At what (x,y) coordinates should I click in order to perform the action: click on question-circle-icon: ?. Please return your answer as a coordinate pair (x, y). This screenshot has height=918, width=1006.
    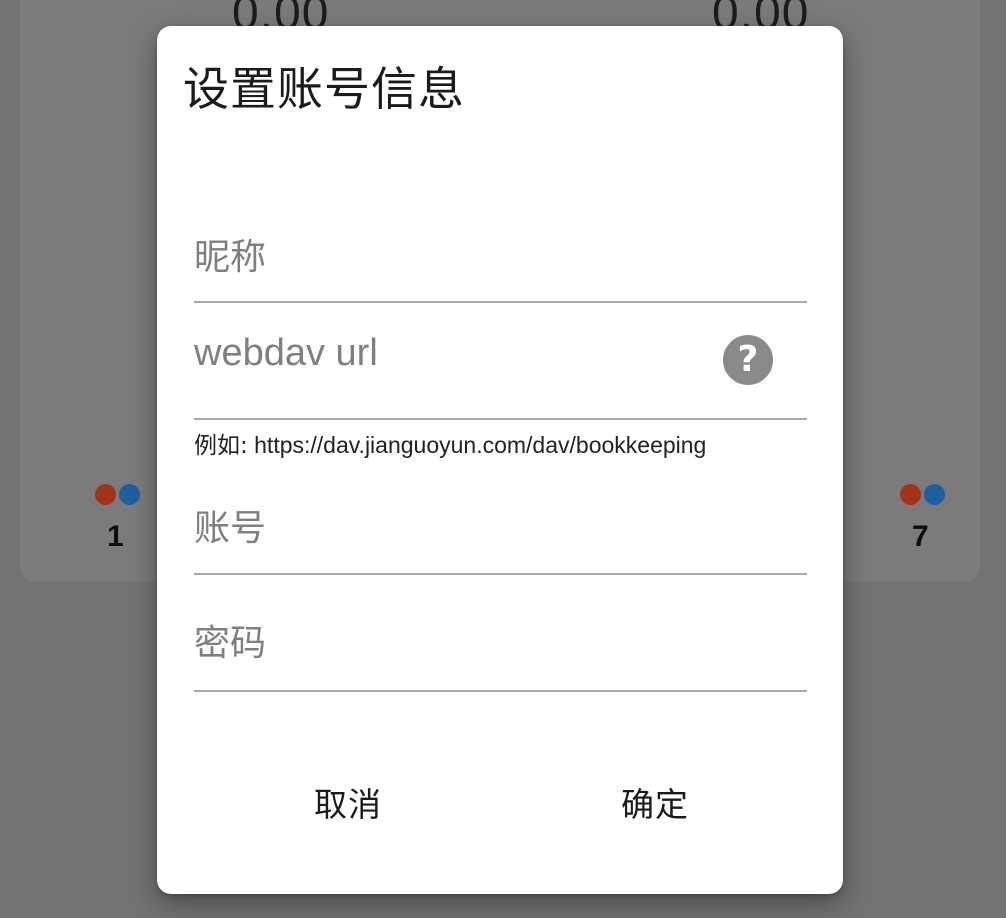
    Looking at the image, I should click on (748, 360).